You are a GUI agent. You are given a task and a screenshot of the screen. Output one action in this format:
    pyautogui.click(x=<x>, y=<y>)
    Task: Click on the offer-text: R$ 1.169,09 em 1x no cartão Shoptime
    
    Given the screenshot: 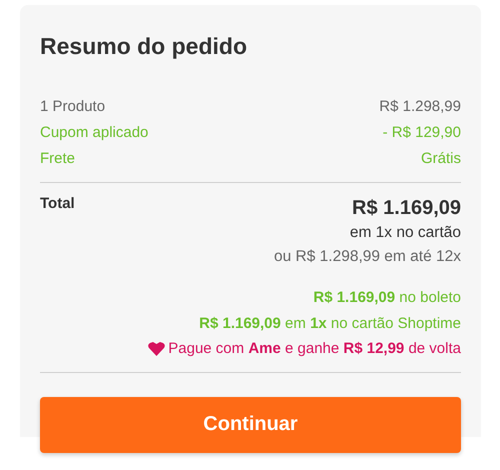 What is the action you would take?
    pyautogui.click(x=330, y=324)
    